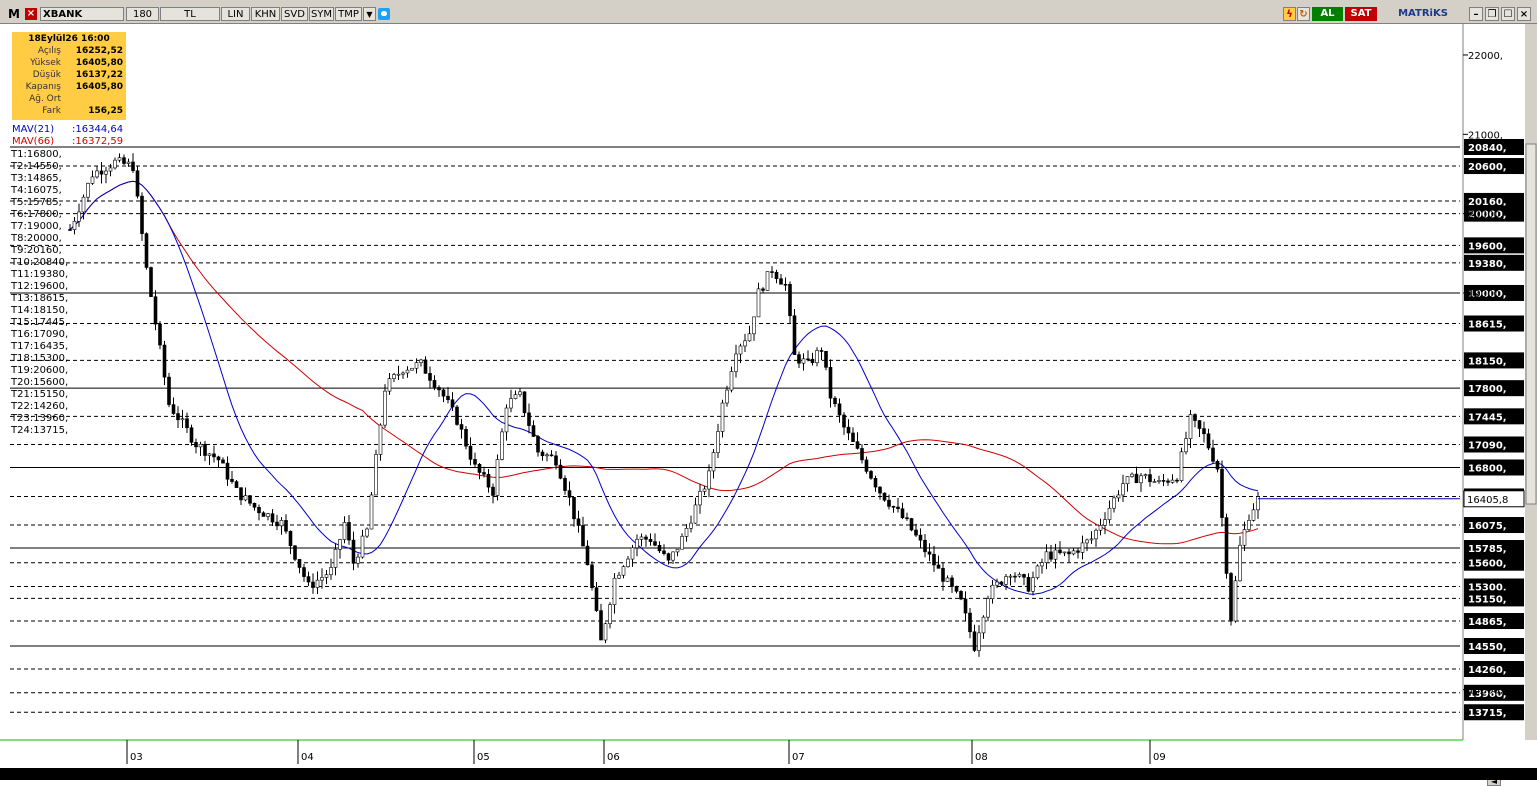 The height and width of the screenshot is (786, 1537). I want to click on buy-button: AL, so click(1327, 14).